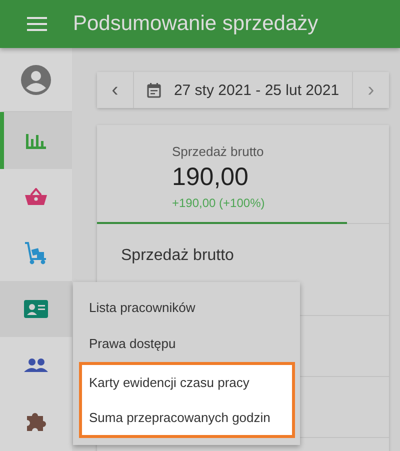 The width and height of the screenshot is (400, 451). What do you see at coordinates (218, 151) in the screenshot?
I see `tab-label: Sprzedaż brutto` at bounding box center [218, 151].